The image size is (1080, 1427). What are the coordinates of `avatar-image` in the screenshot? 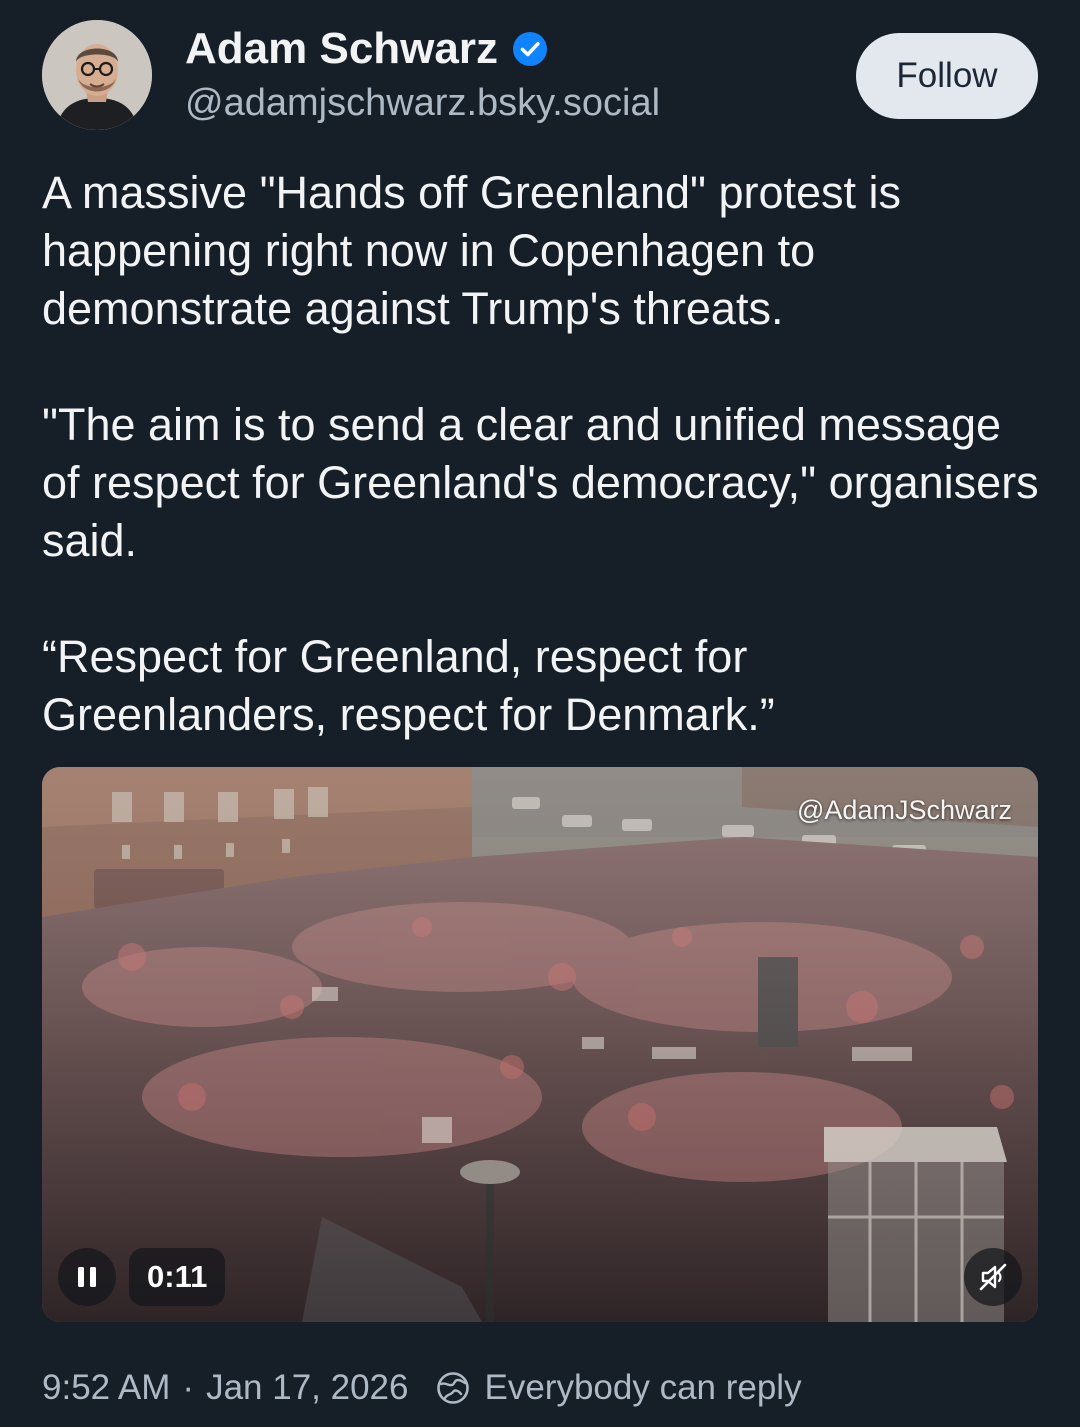 It's located at (97, 75).